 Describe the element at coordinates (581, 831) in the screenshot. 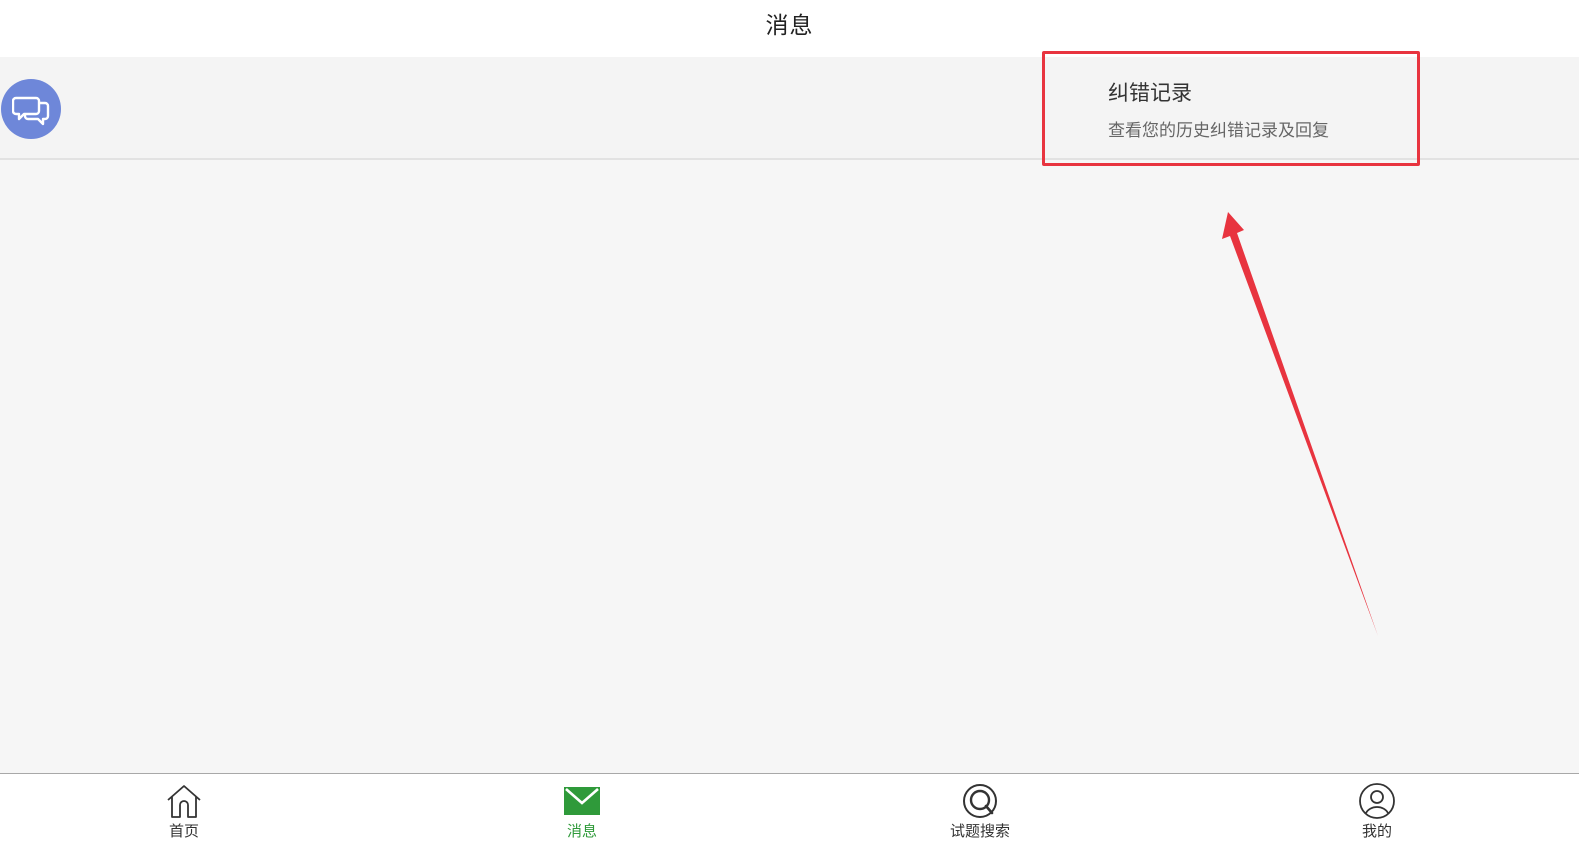

I see `tab-label: 消息` at that location.